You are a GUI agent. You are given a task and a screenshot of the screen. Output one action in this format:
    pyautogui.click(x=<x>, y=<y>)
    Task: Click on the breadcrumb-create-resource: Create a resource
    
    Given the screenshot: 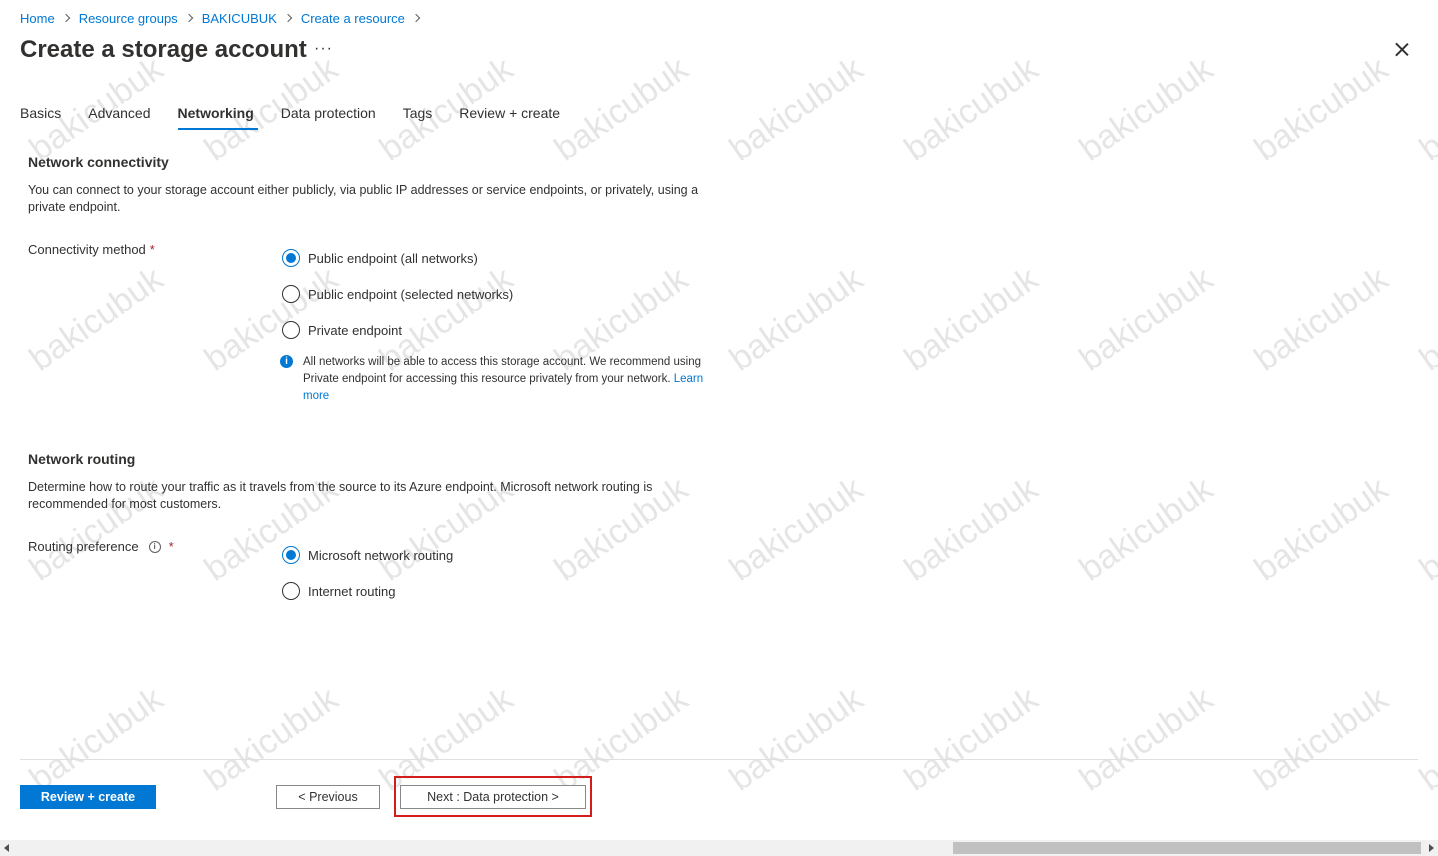 What is the action you would take?
    pyautogui.click(x=353, y=18)
    